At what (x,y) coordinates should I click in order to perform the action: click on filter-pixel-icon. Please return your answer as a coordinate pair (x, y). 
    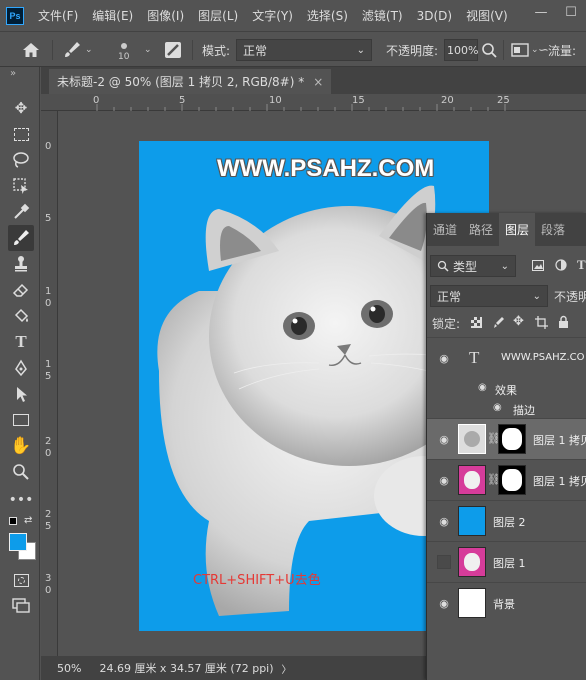
    Looking at the image, I should click on (538, 265).